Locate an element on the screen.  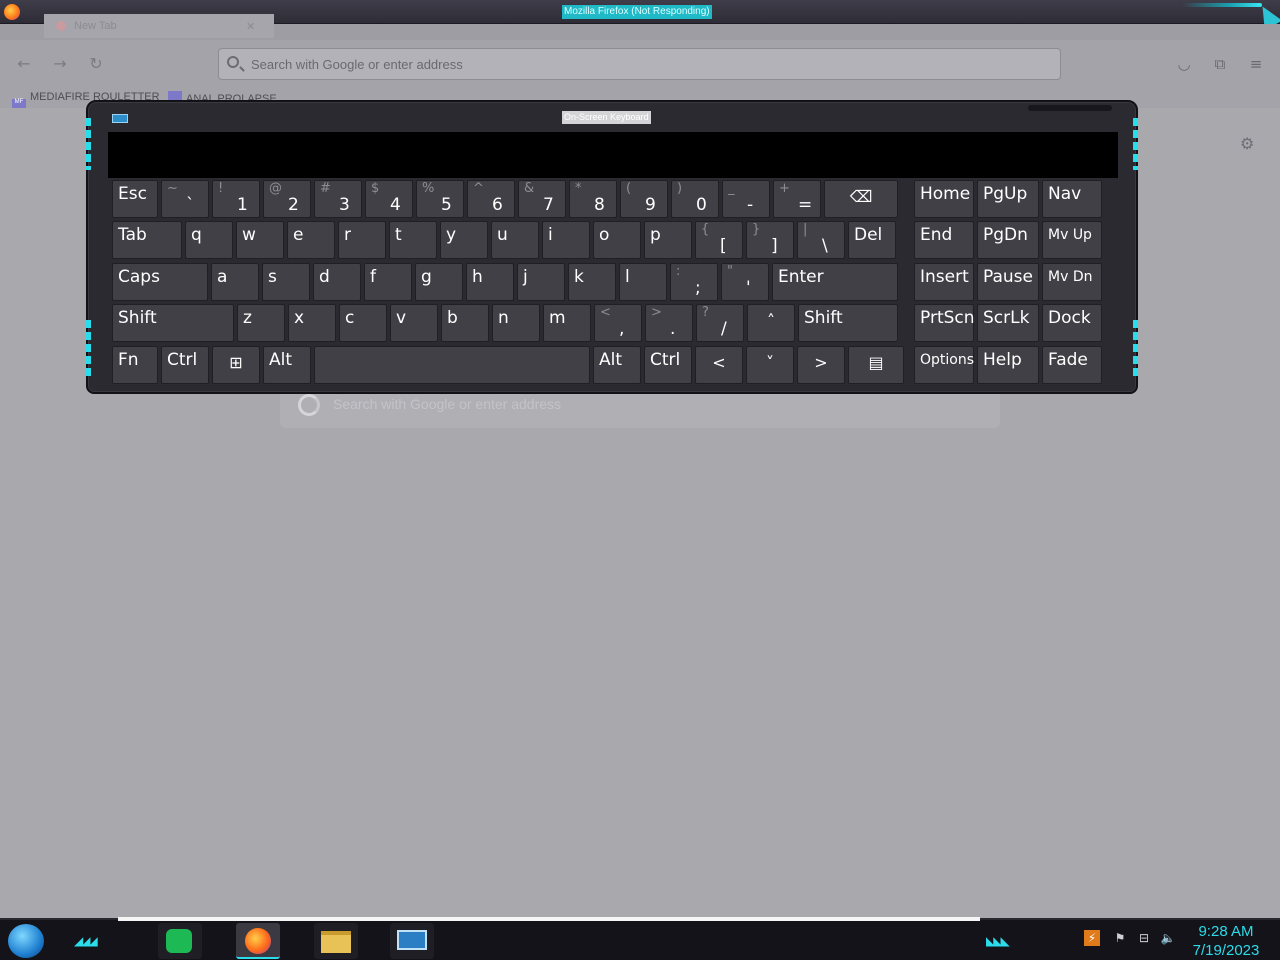
key-0: ) 0 is located at coordinates (695, 199).